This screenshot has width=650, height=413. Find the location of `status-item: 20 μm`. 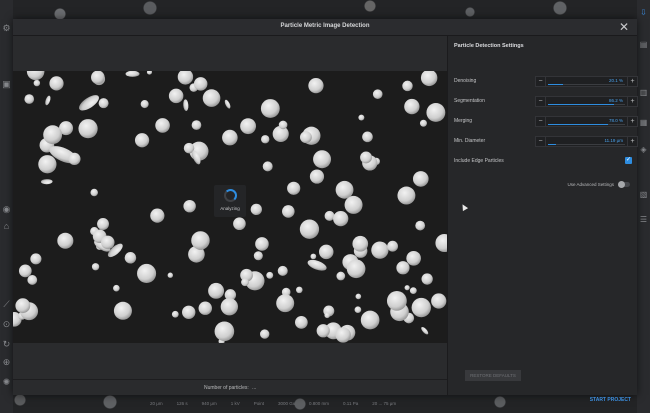

status-item: 20 μm is located at coordinates (156, 403).